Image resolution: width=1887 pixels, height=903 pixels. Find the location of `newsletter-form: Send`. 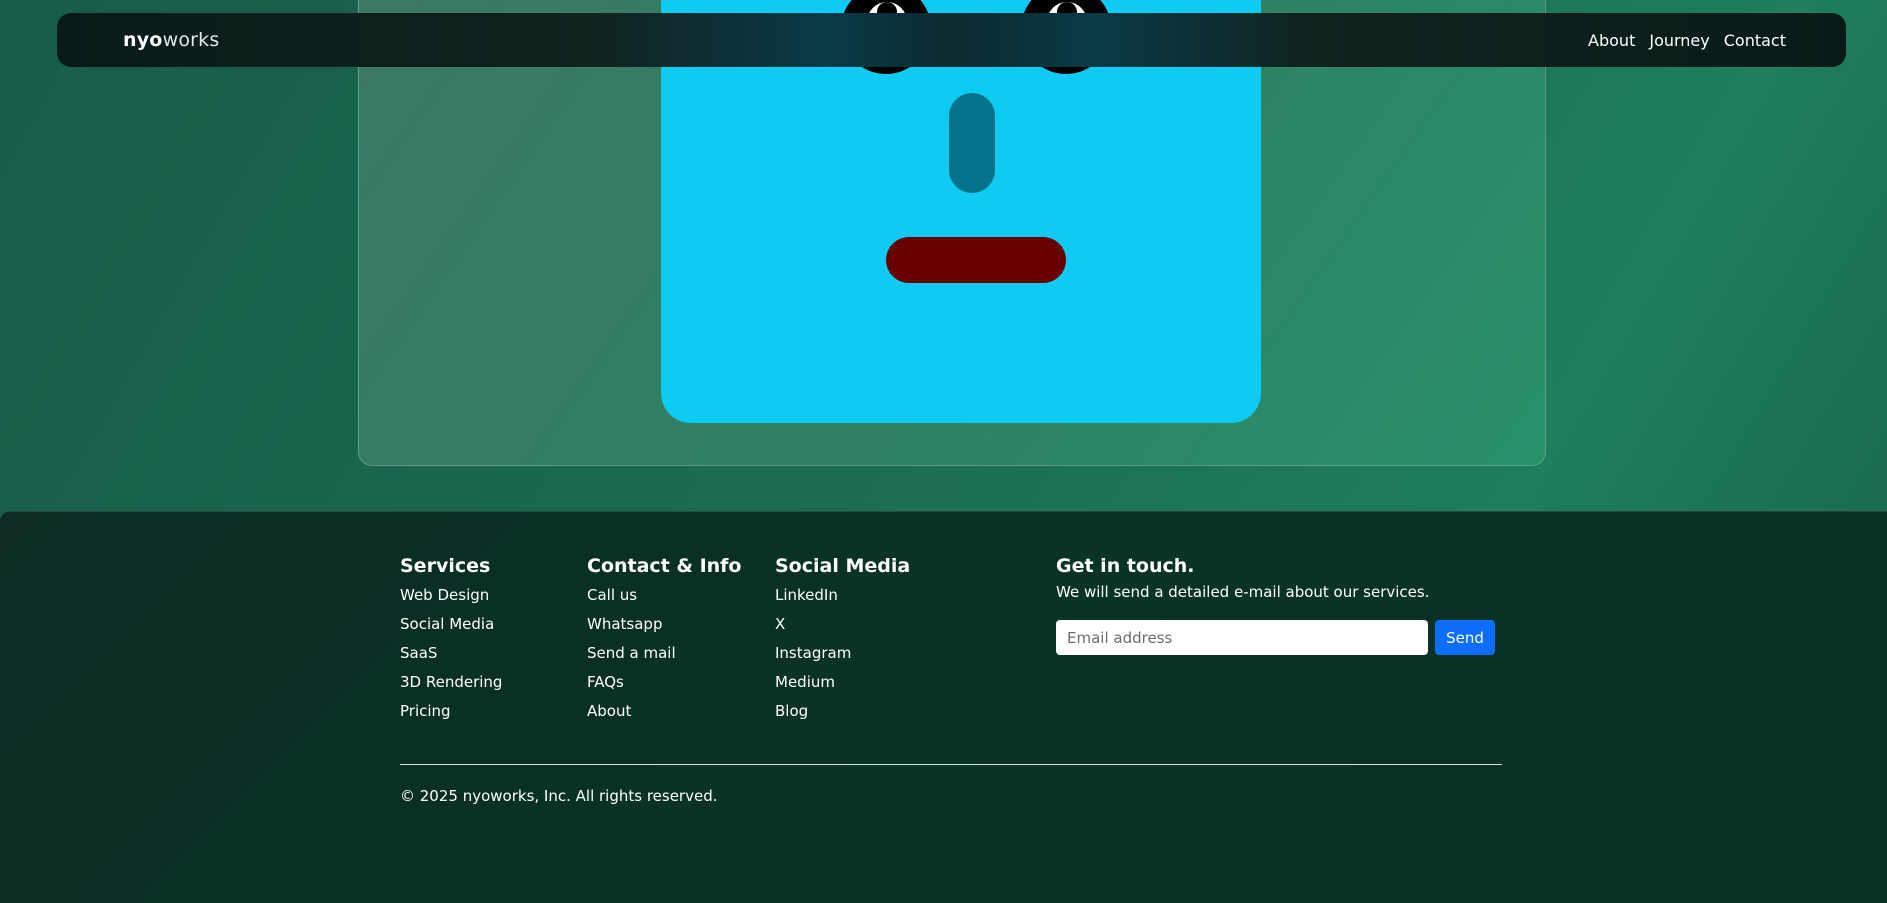

newsletter-form: Send is located at coordinates (1275, 637).